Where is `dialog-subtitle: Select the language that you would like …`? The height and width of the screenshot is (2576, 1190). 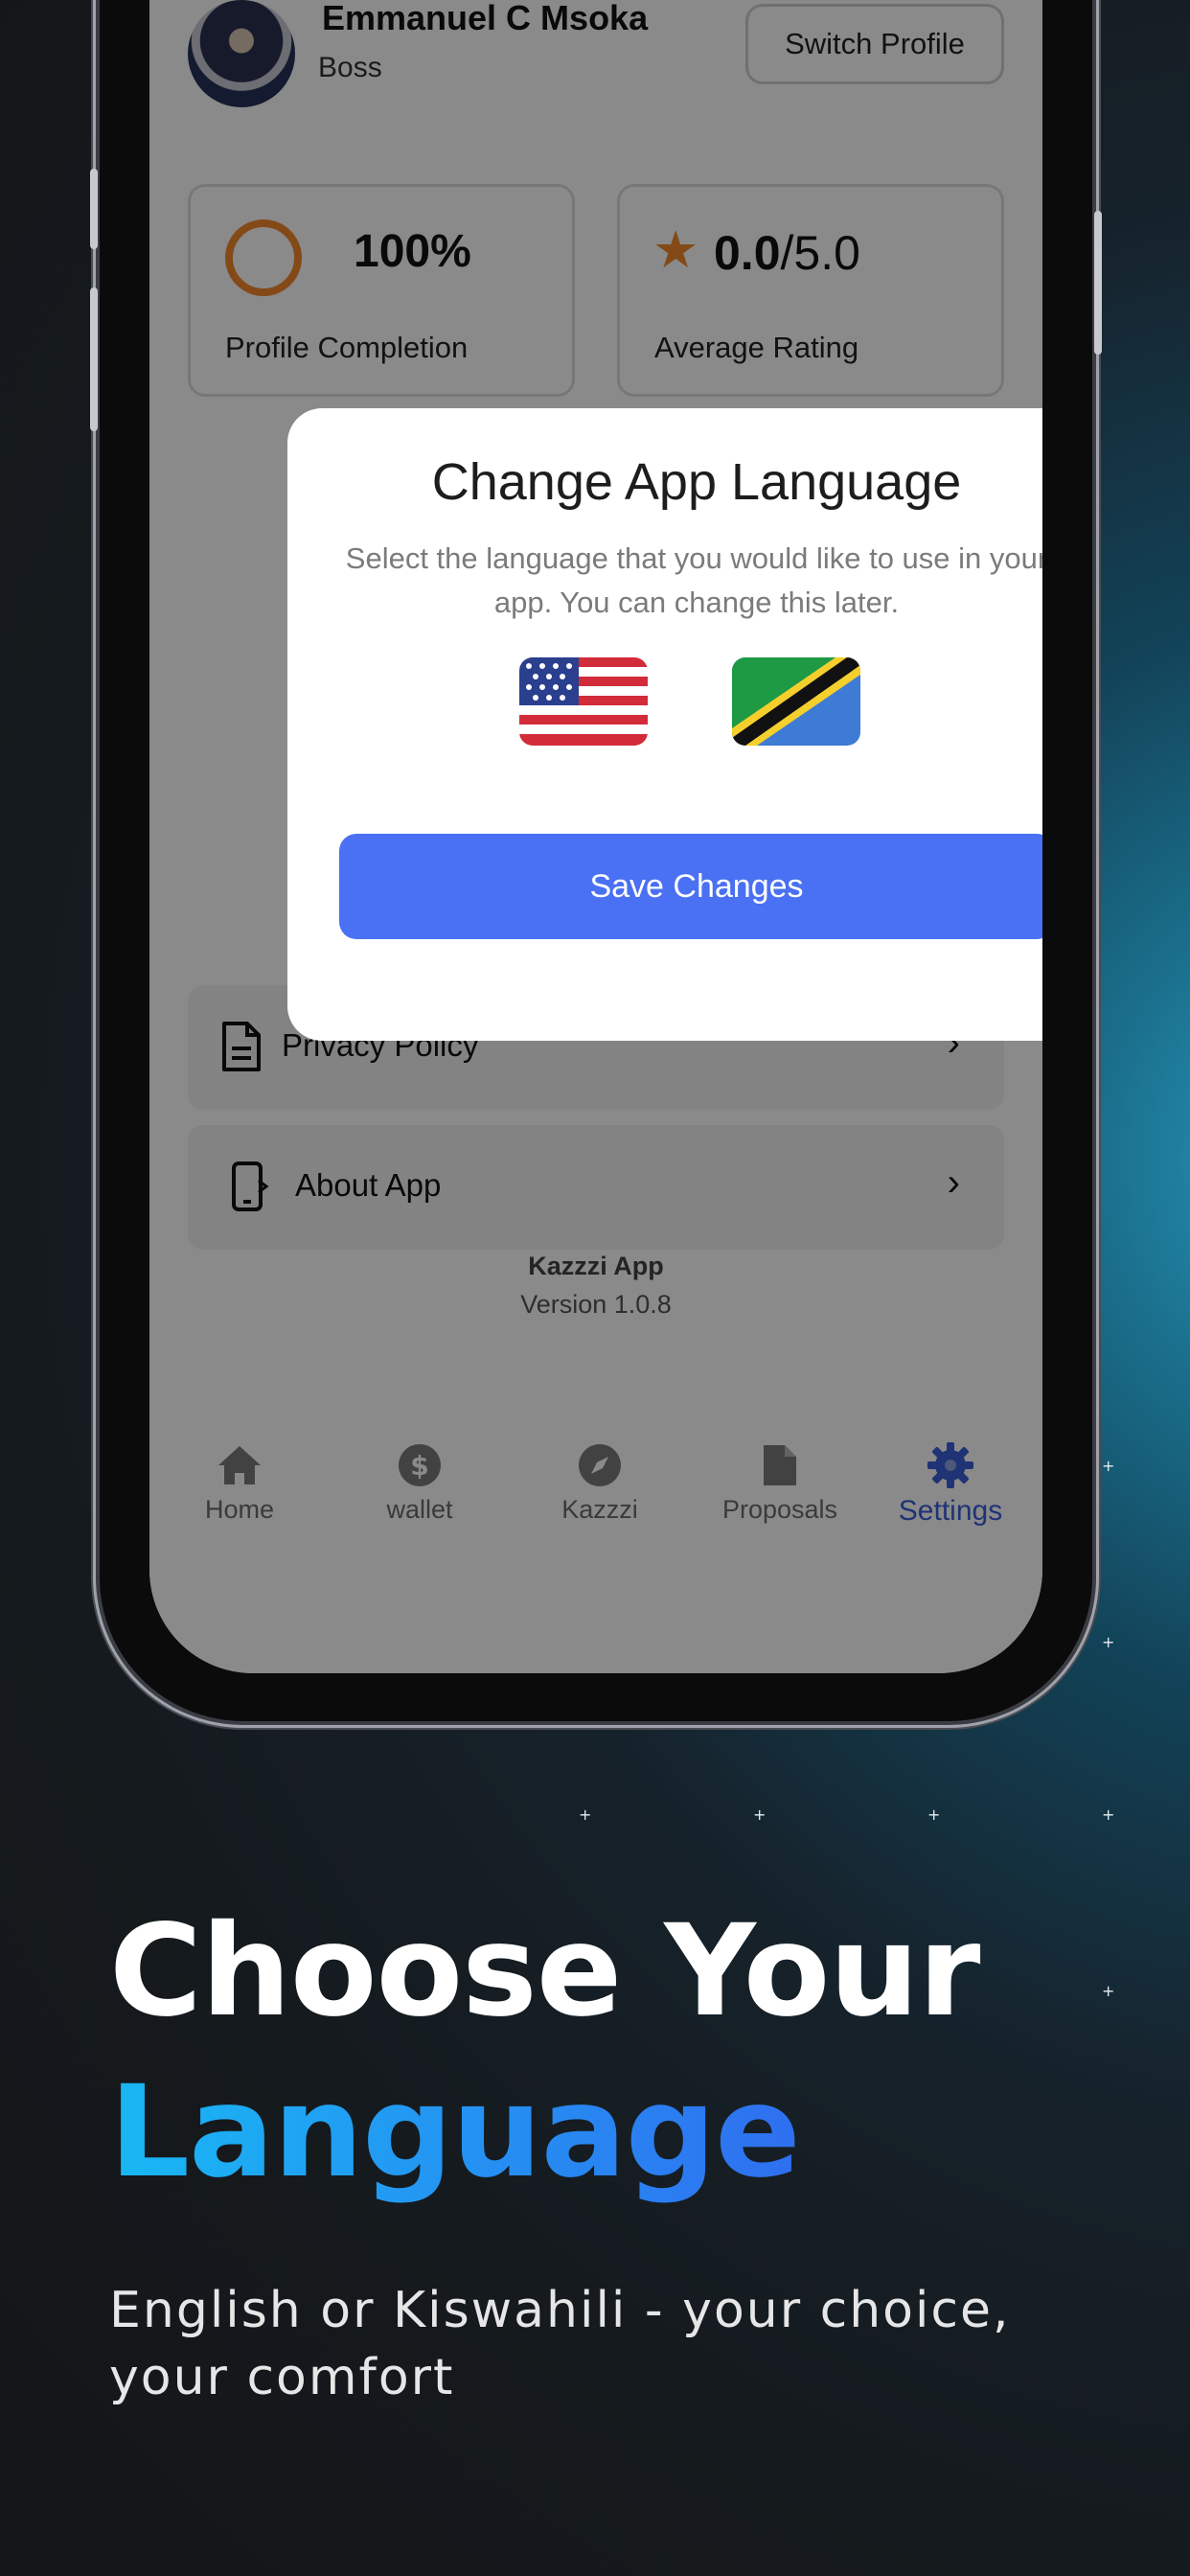 dialog-subtitle: Select the language that you would like … is located at coordinates (694, 580).